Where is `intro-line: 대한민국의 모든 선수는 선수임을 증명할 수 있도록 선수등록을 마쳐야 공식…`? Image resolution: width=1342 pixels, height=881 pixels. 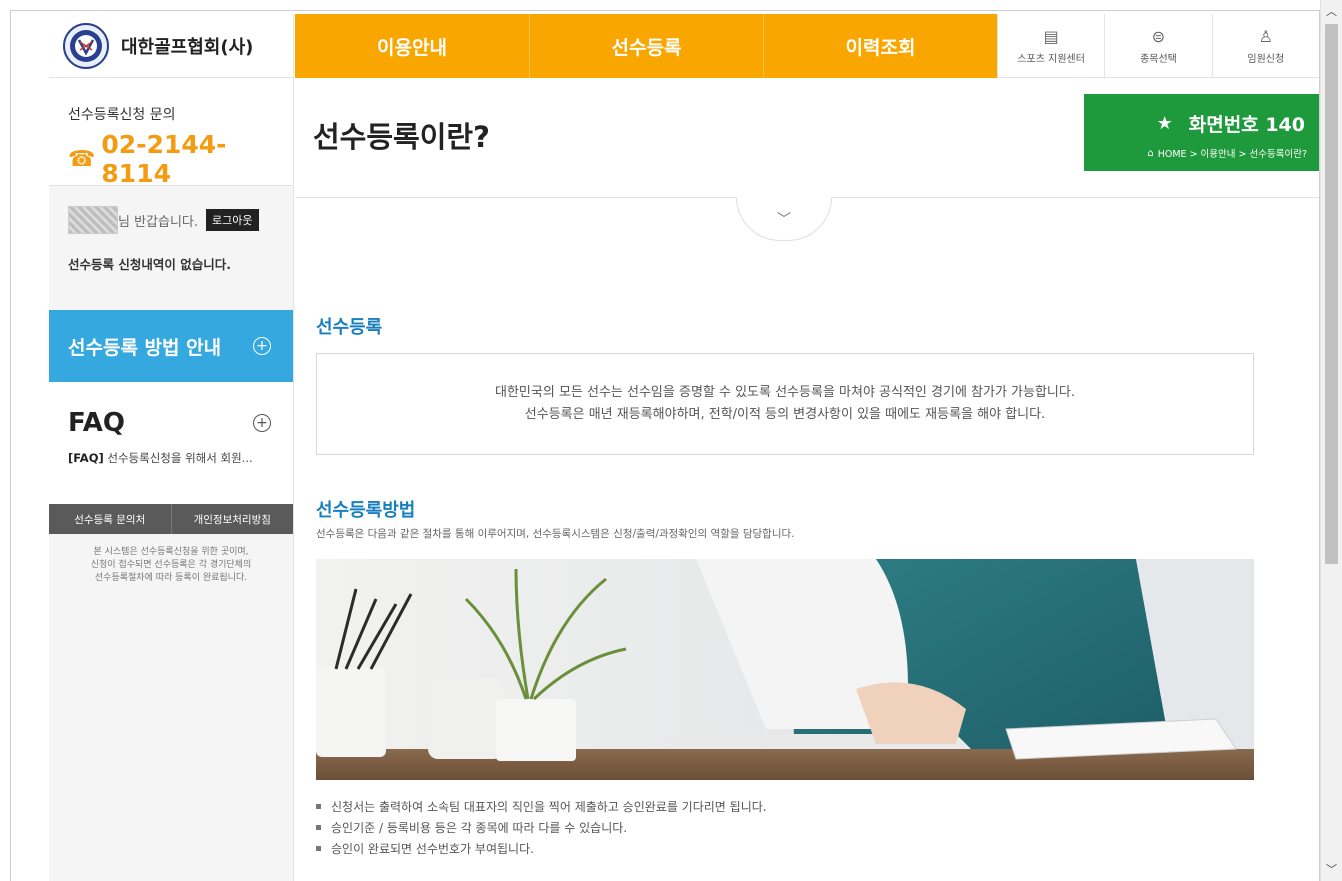
intro-line: 대한민국의 모든 선수는 선수임을 증명할 수 있도록 선수등록을 마쳐야 공식… is located at coordinates (785, 392).